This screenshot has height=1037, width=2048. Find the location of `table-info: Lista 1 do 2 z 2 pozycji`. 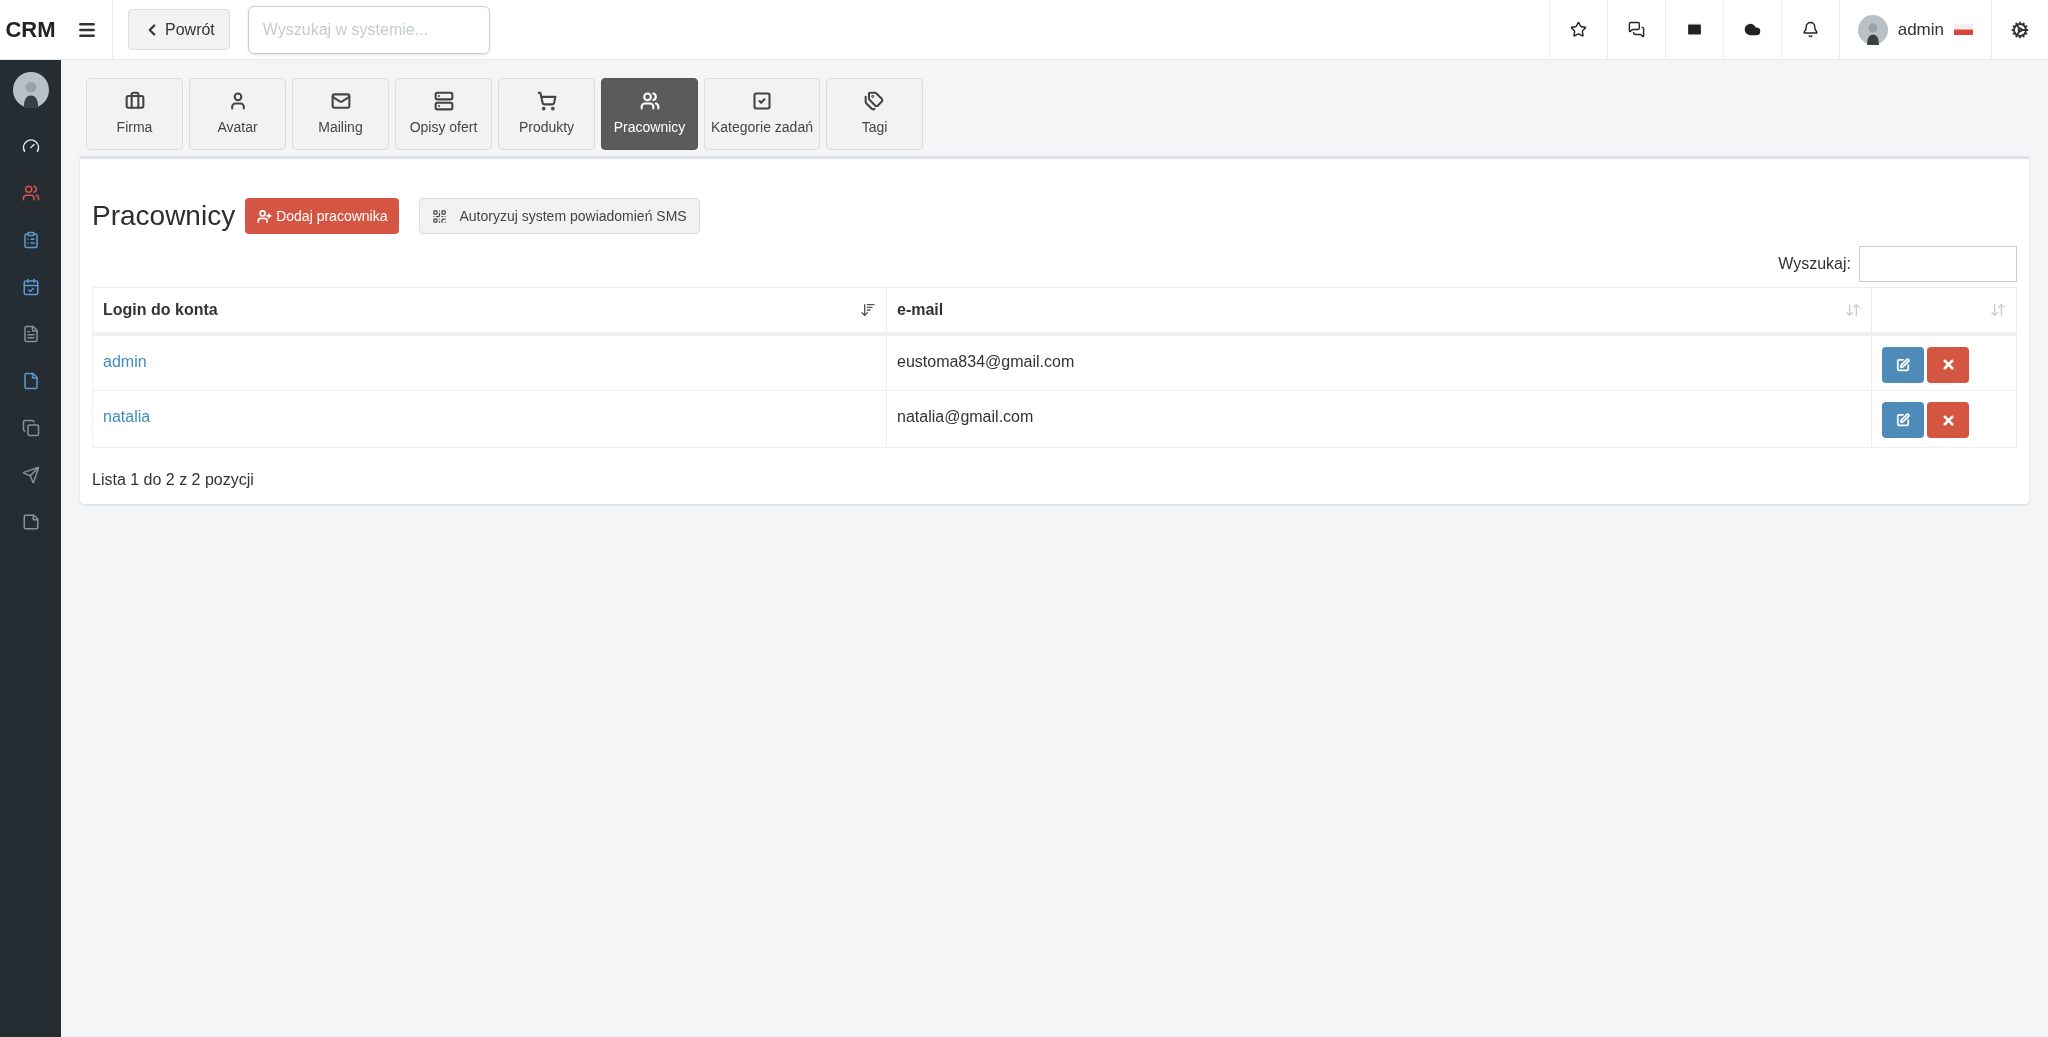

table-info: Lista 1 do 2 z 2 pozycji is located at coordinates (173, 480).